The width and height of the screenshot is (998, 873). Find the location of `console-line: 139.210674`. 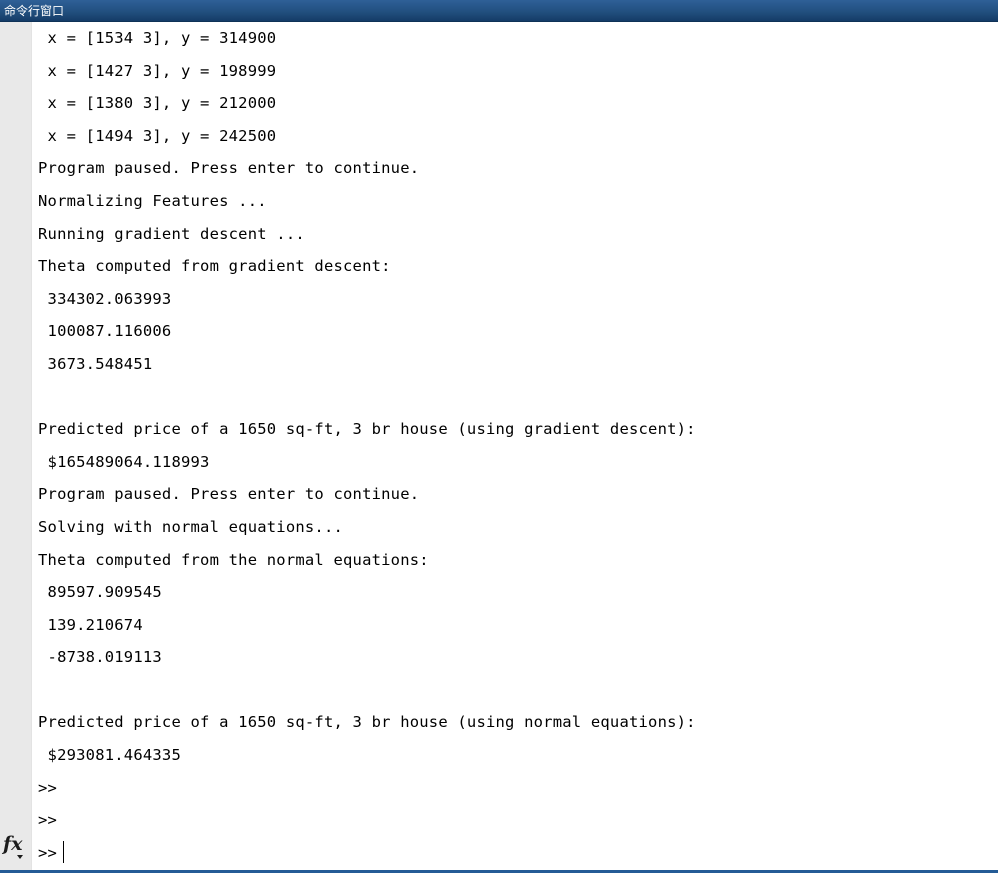

console-line: 139.210674 is located at coordinates (90, 624).